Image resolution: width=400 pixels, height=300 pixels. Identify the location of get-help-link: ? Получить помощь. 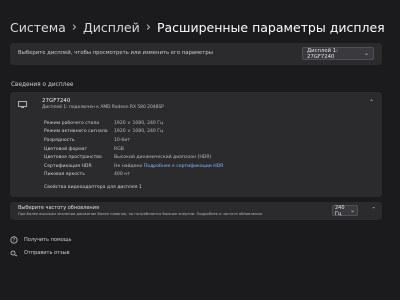
(40, 240).